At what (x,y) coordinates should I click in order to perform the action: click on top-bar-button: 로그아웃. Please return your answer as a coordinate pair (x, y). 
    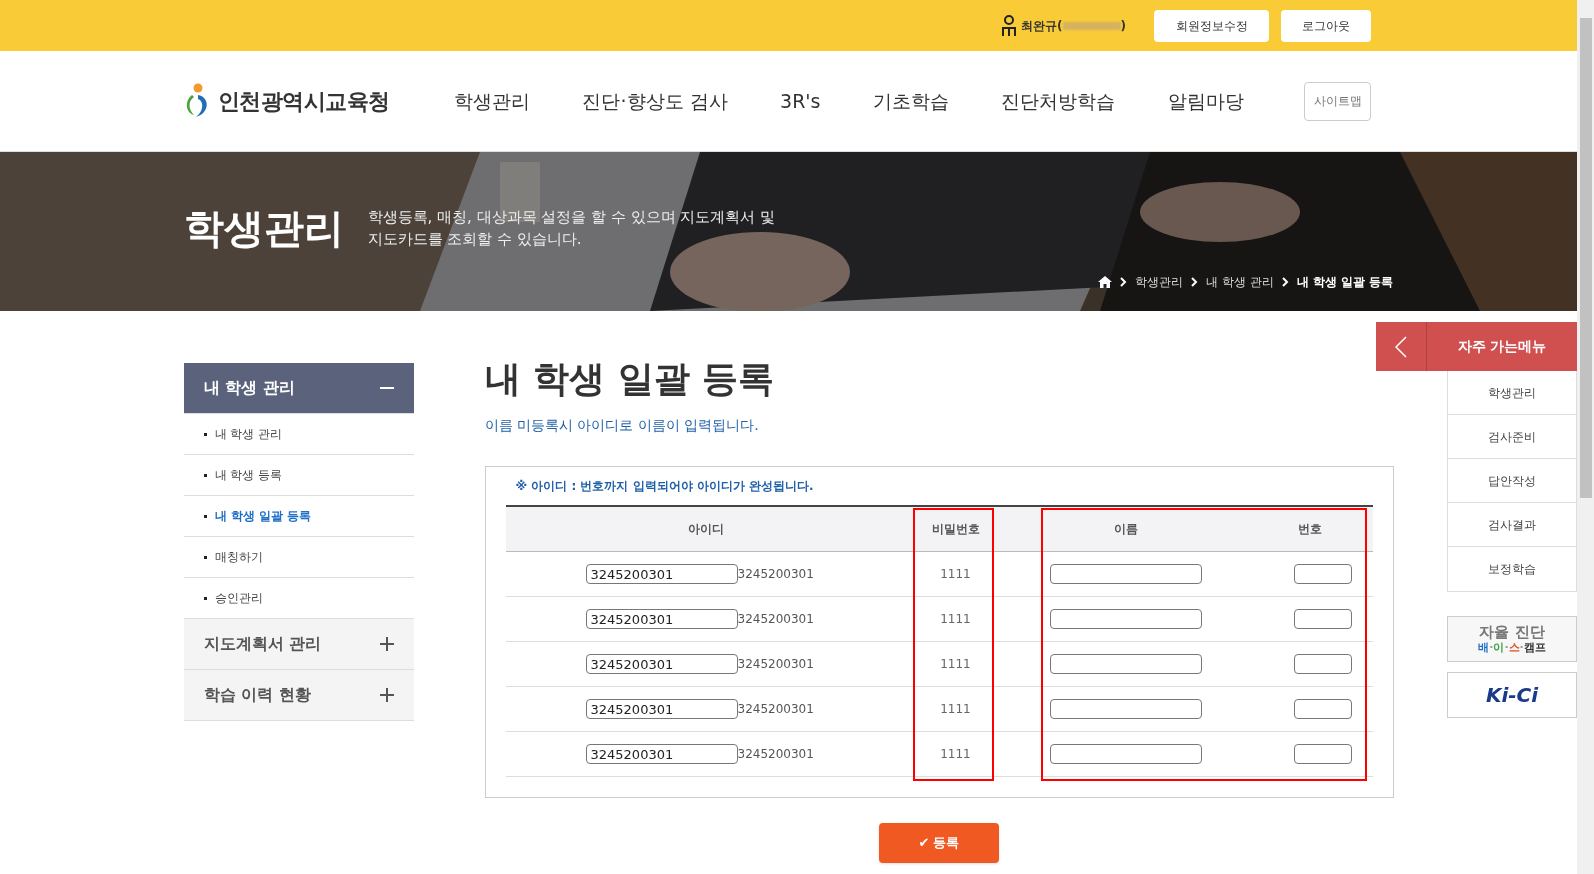
    Looking at the image, I should click on (1326, 25).